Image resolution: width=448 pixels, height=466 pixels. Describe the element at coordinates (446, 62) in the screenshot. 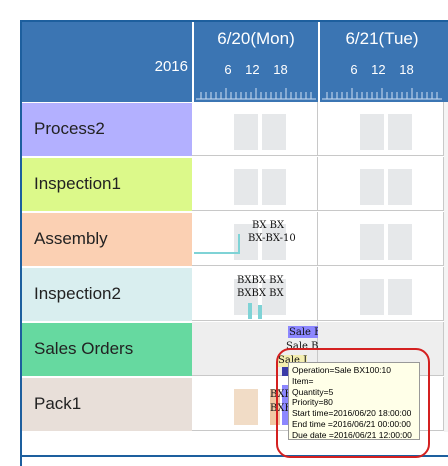

I see `header-edge` at that location.